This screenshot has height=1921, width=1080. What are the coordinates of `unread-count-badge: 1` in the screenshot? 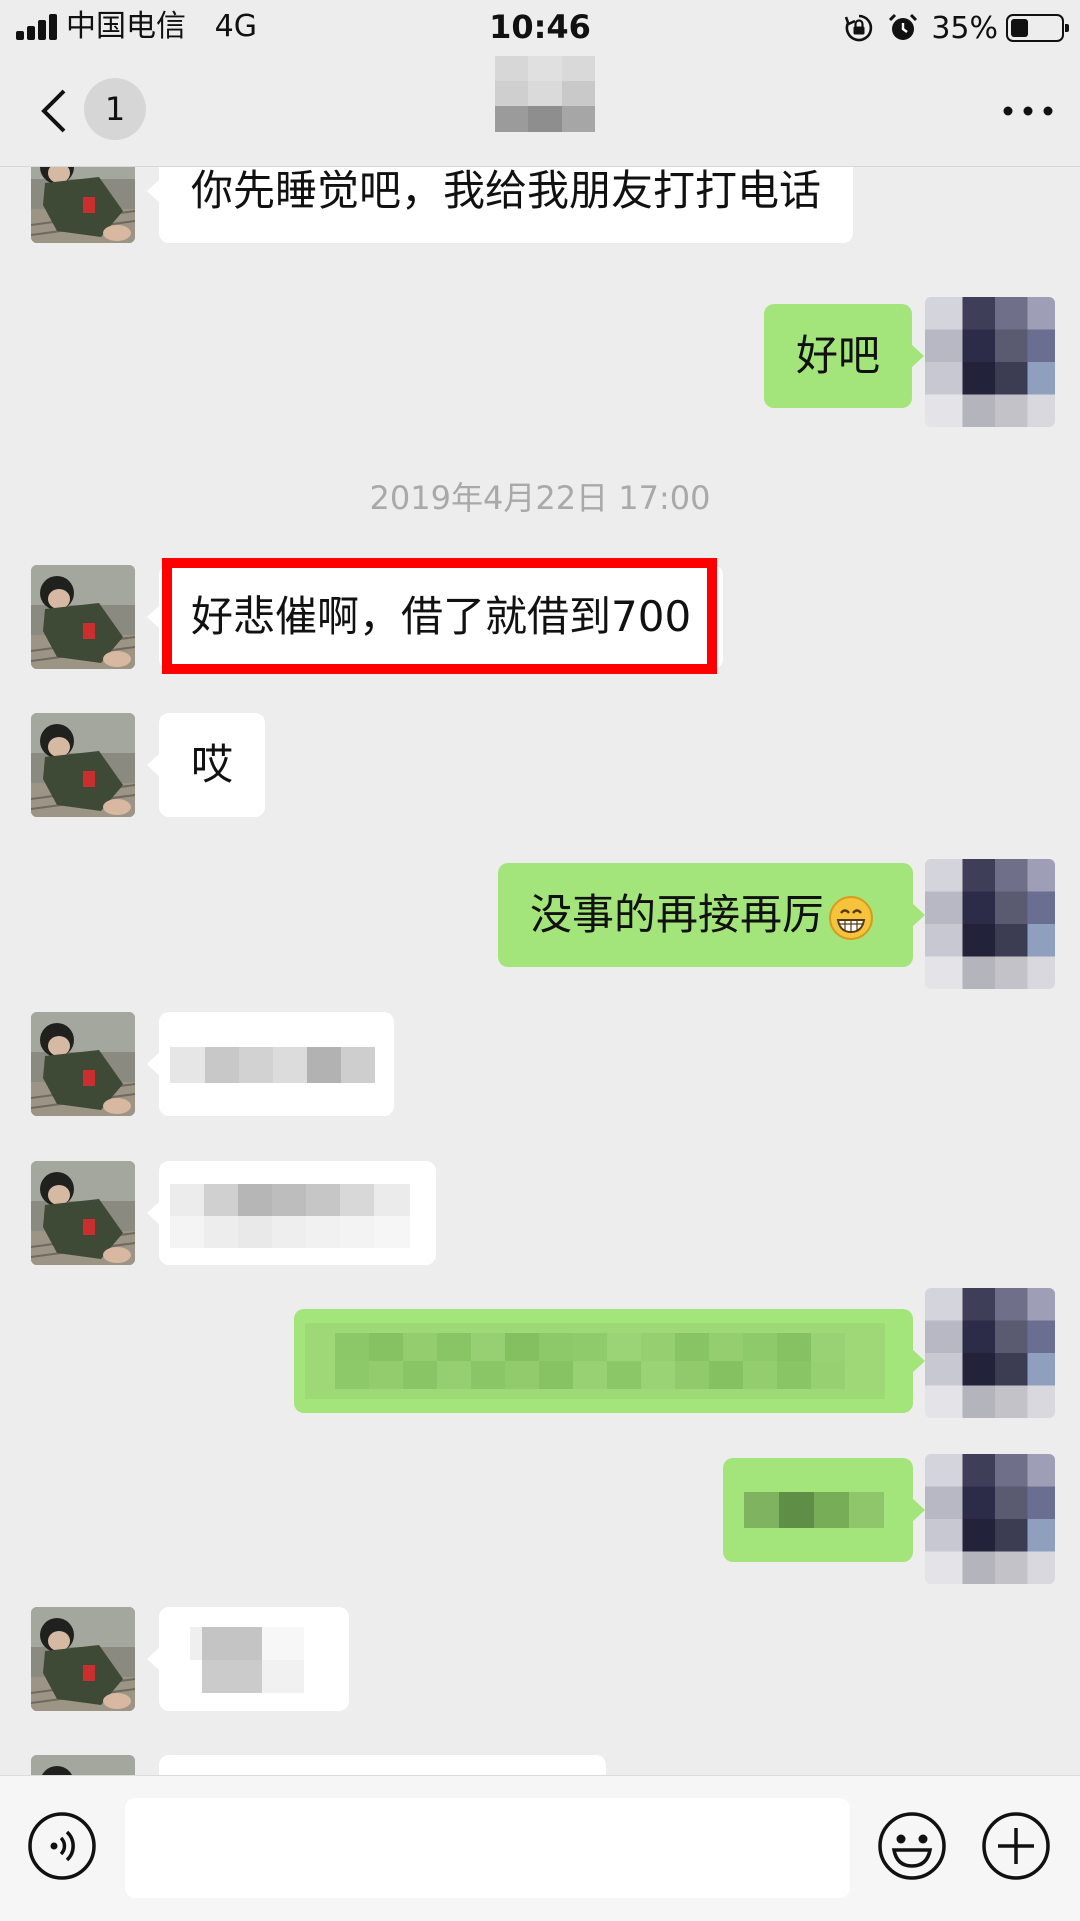 It's located at (115, 109).